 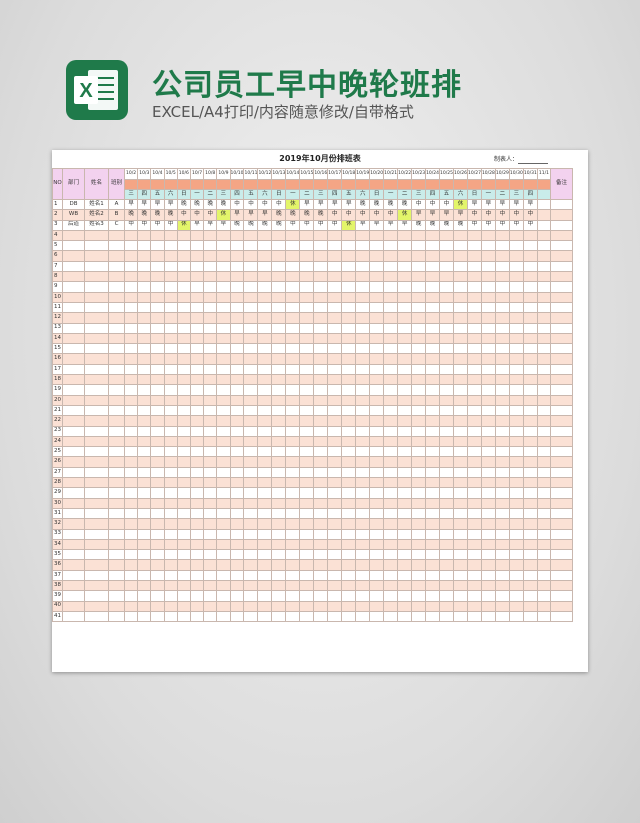 What do you see at coordinates (96, 349) in the screenshot?
I see `name-cell` at bounding box center [96, 349].